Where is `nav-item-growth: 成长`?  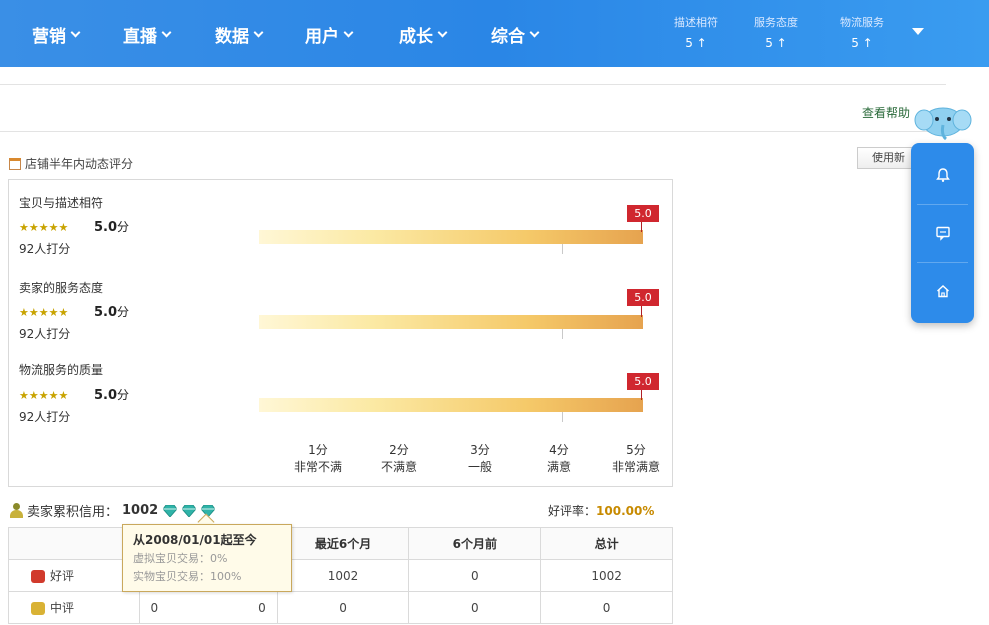 nav-item-growth: 成长 is located at coordinates (423, 34).